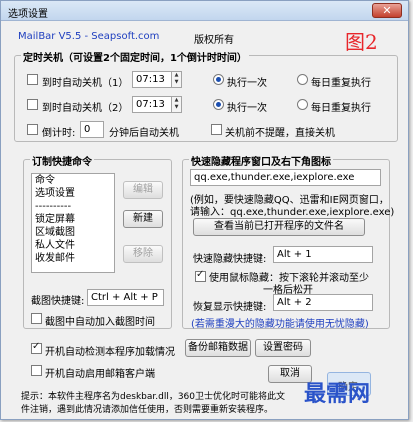  What do you see at coordinates (73, 193) in the screenshot?
I see `list-item: 选项设置` at bounding box center [73, 193].